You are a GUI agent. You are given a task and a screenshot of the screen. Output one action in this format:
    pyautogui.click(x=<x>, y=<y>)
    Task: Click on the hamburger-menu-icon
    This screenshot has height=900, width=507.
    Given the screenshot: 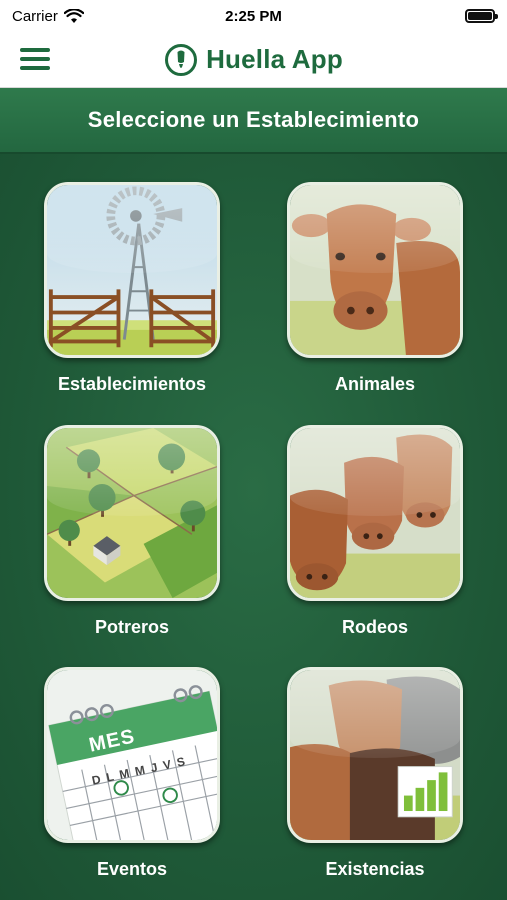 What is the action you would take?
    pyautogui.click(x=35, y=59)
    